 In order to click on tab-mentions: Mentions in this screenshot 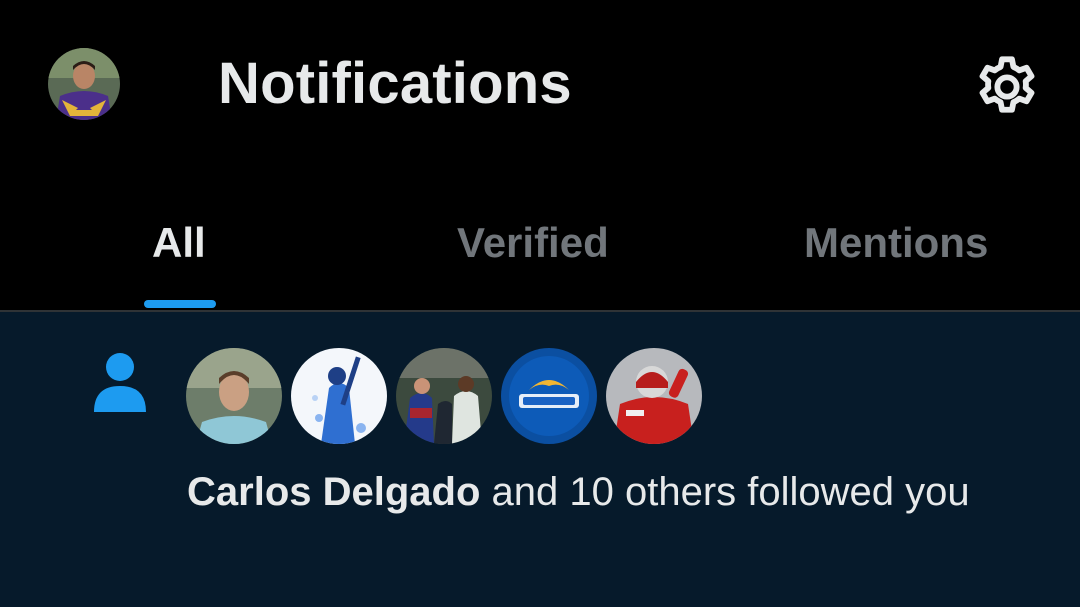, I will do `click(900, 243)`.